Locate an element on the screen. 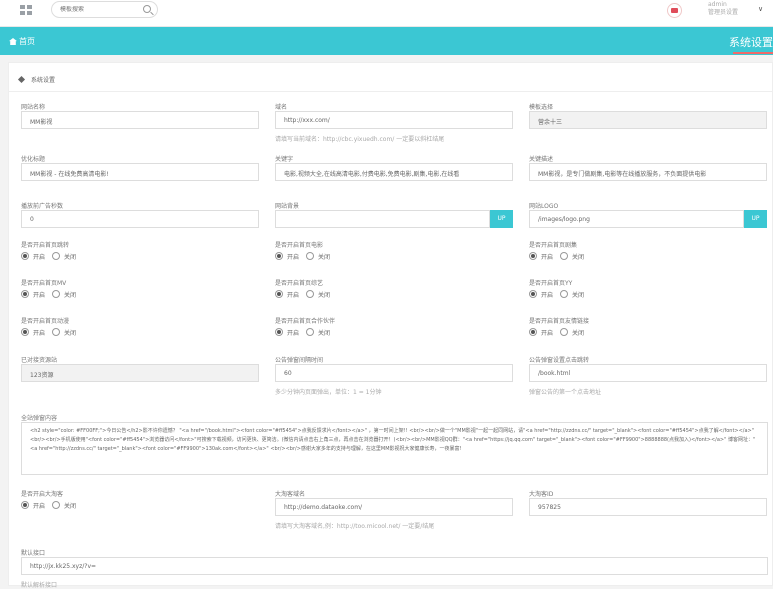 Image resolution: width=773 pixels, height=589 pixels. popup-link-field: 公告弹窗设置点击跳转 /book.html 弹窗公告的第一个点击地址 is located at coordinates (648, 375).